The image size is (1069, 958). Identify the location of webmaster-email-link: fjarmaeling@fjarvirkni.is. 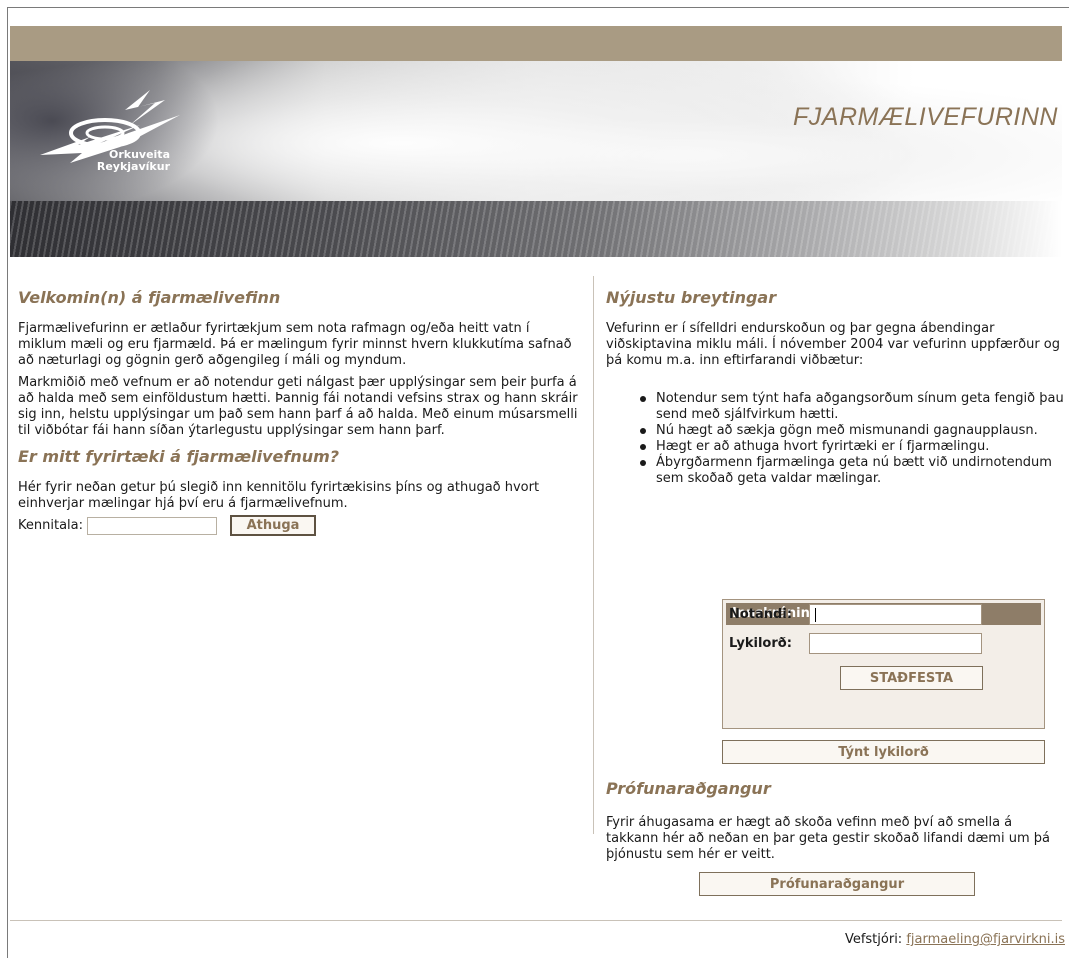
(985, 939).